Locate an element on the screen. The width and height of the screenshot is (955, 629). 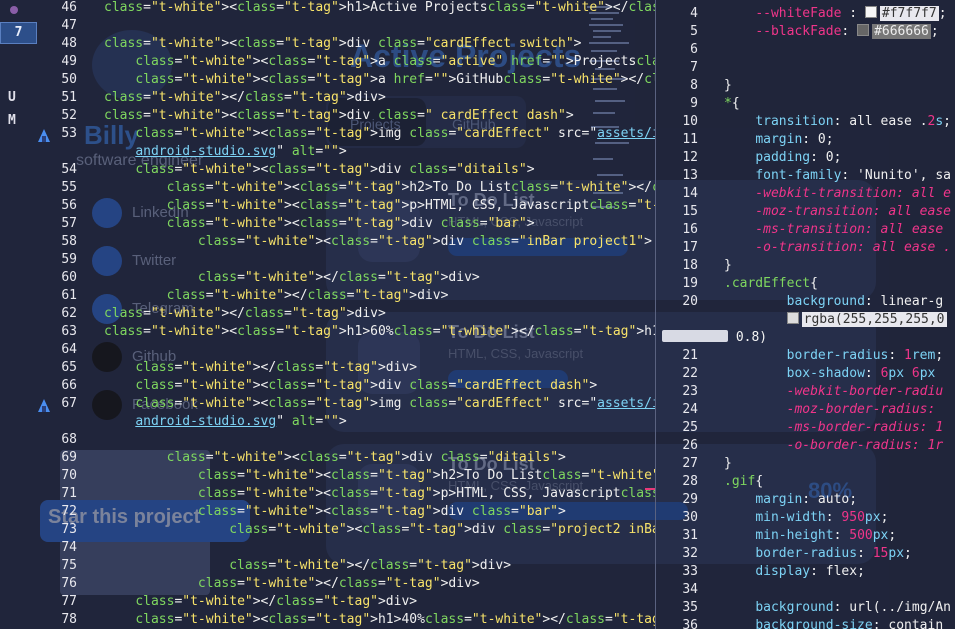
line-number: 58 is located at coordinates (69, 241).